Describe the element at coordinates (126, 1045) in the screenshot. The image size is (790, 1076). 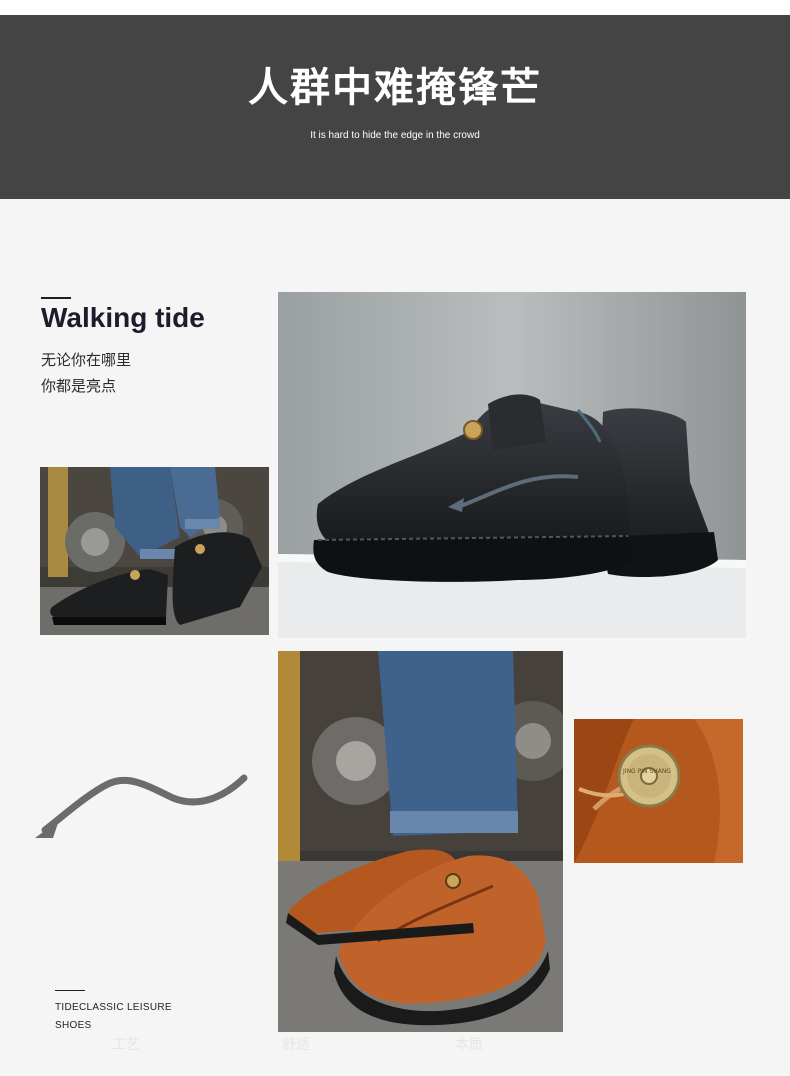
I see `ghost-label-1: 工艺` at that location.